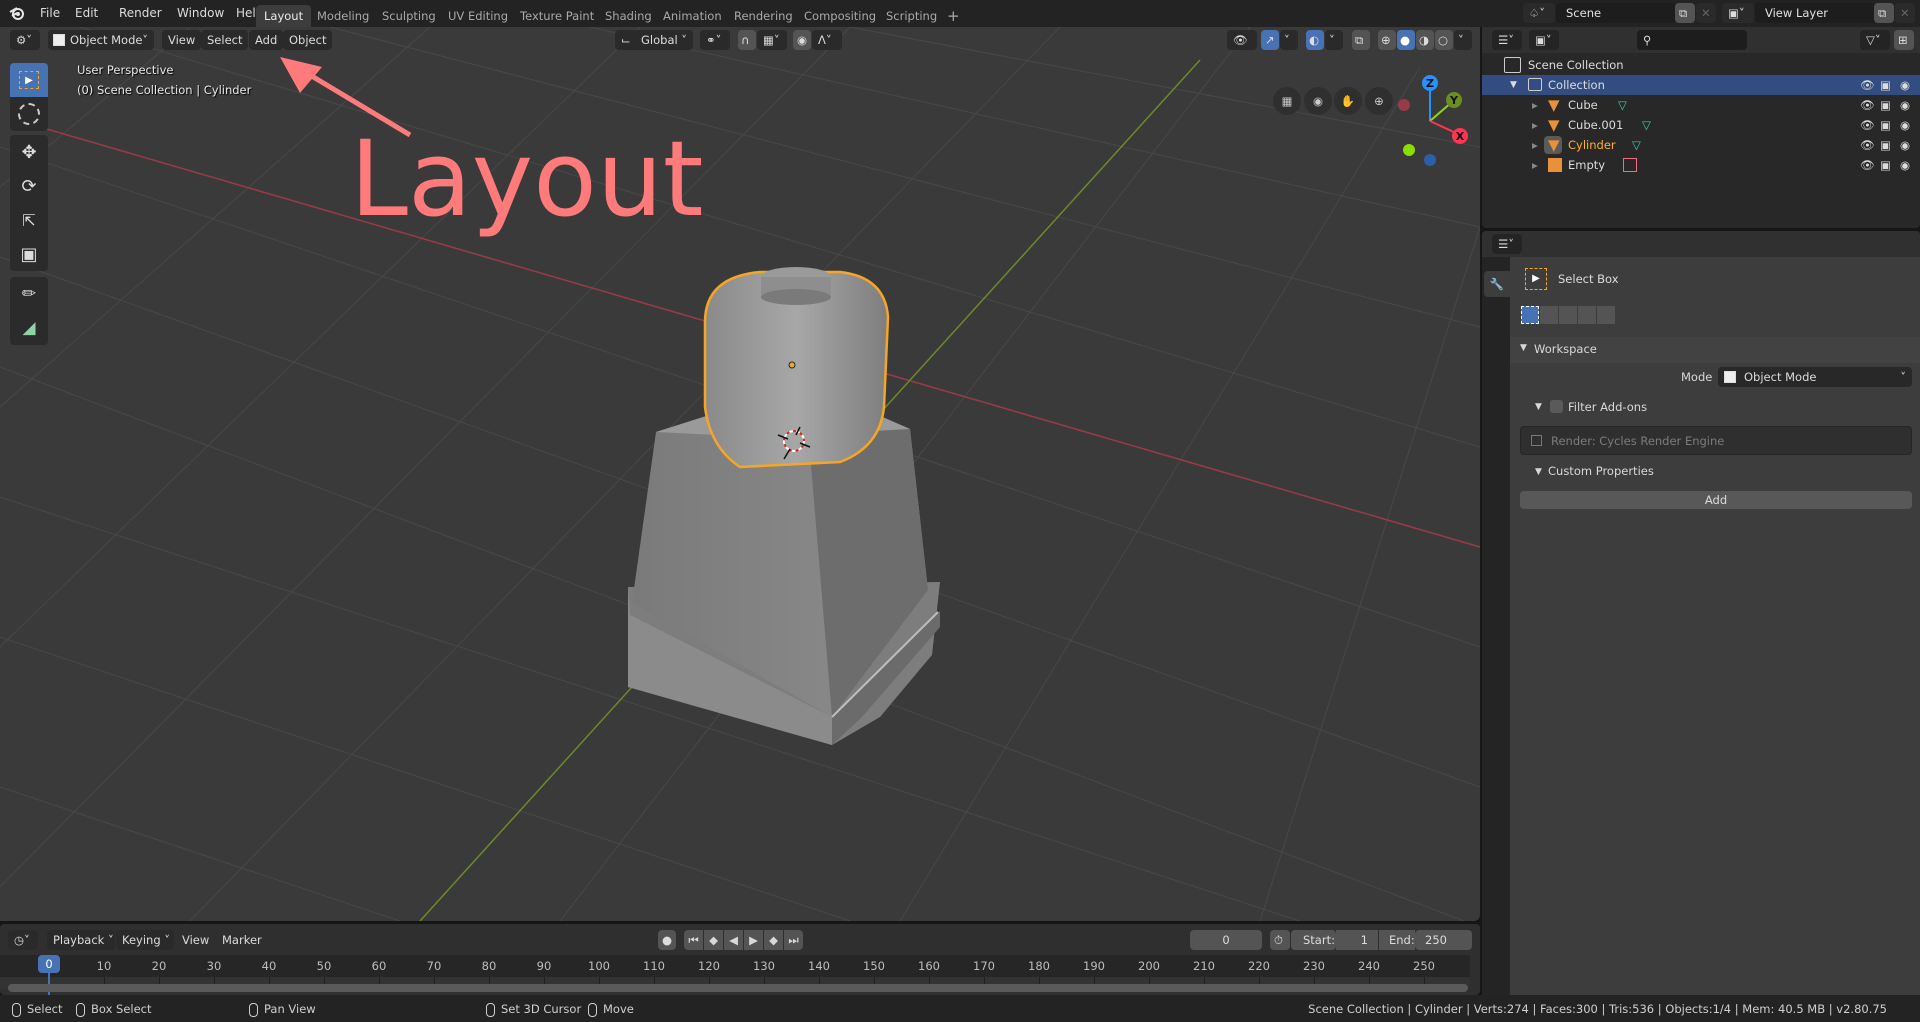 Image resolution: width=1920 pixels, height=1022 pixels. Describe the element at coordinates (693, 940) in the screenshot. I see `jump-start-icon: ⏮` at that location.